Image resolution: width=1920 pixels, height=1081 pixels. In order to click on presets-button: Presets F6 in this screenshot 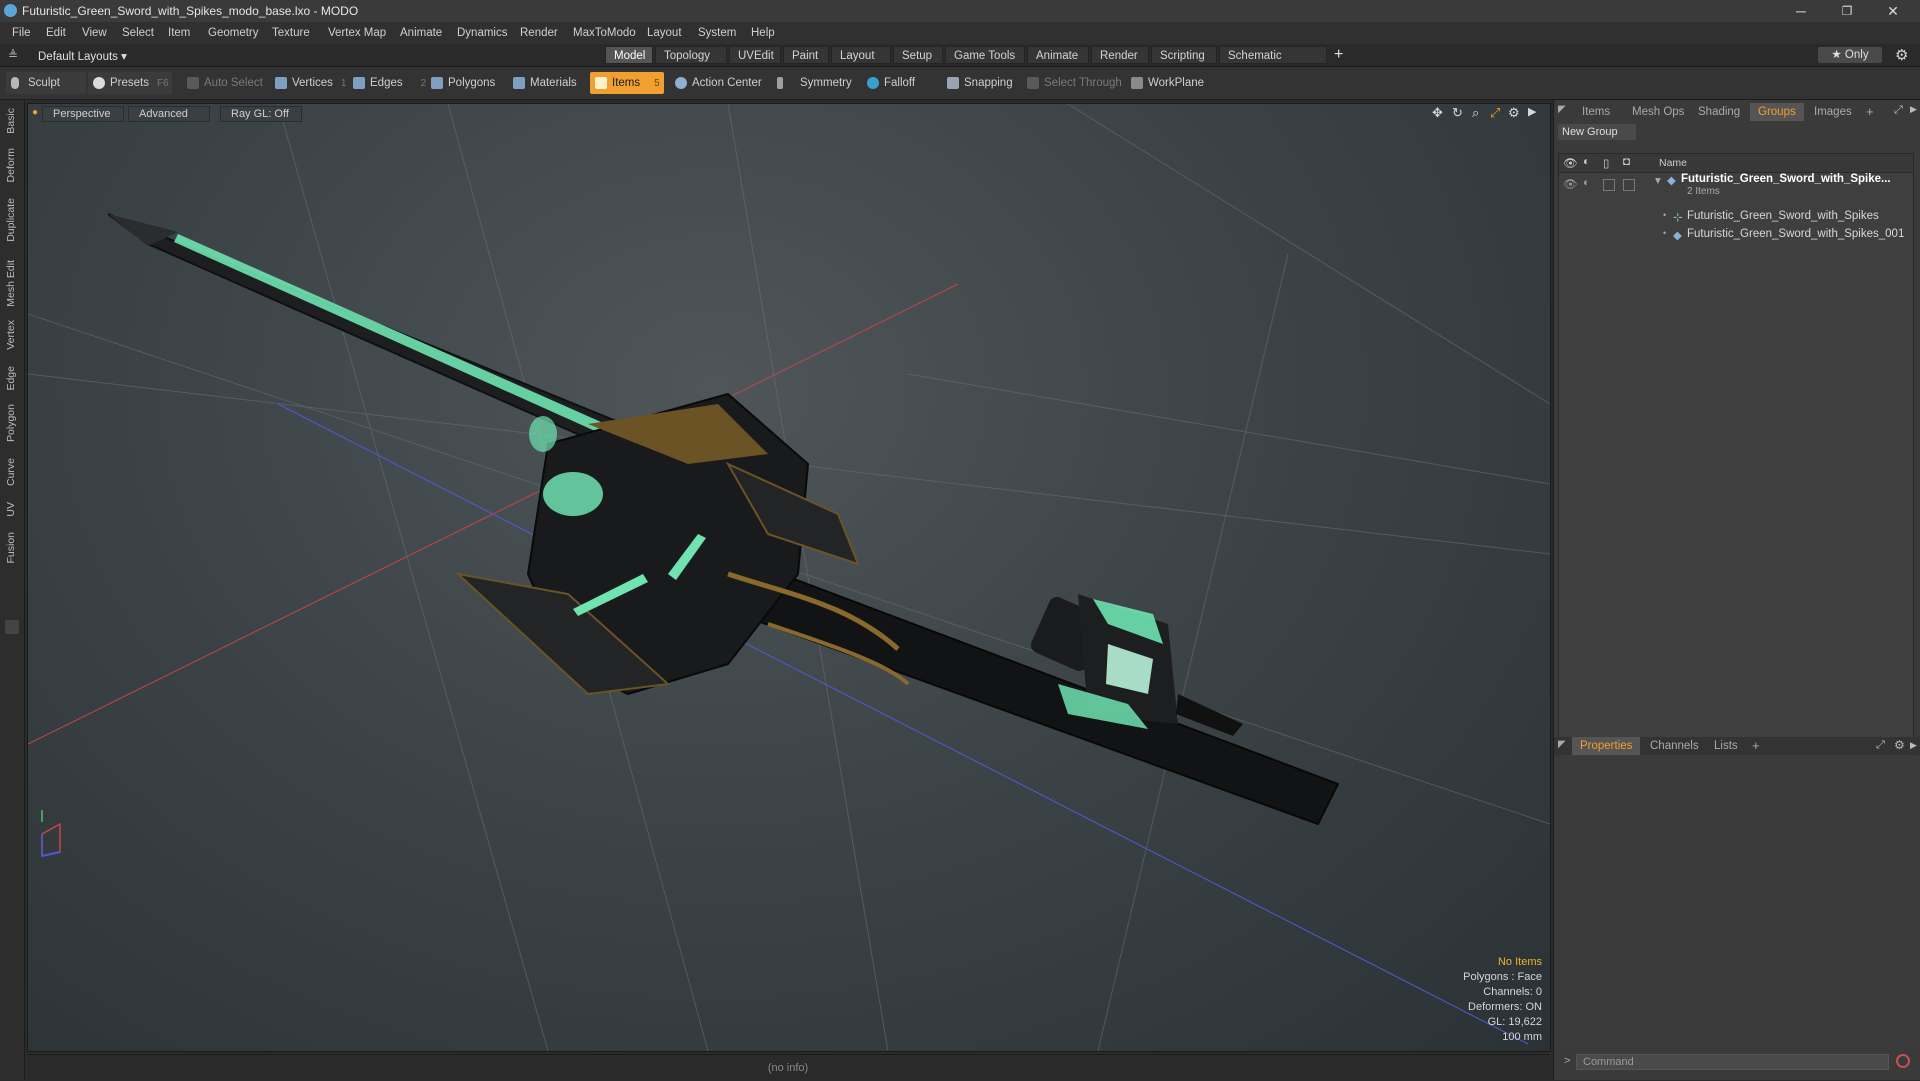, I will do `click(130, 83)`.